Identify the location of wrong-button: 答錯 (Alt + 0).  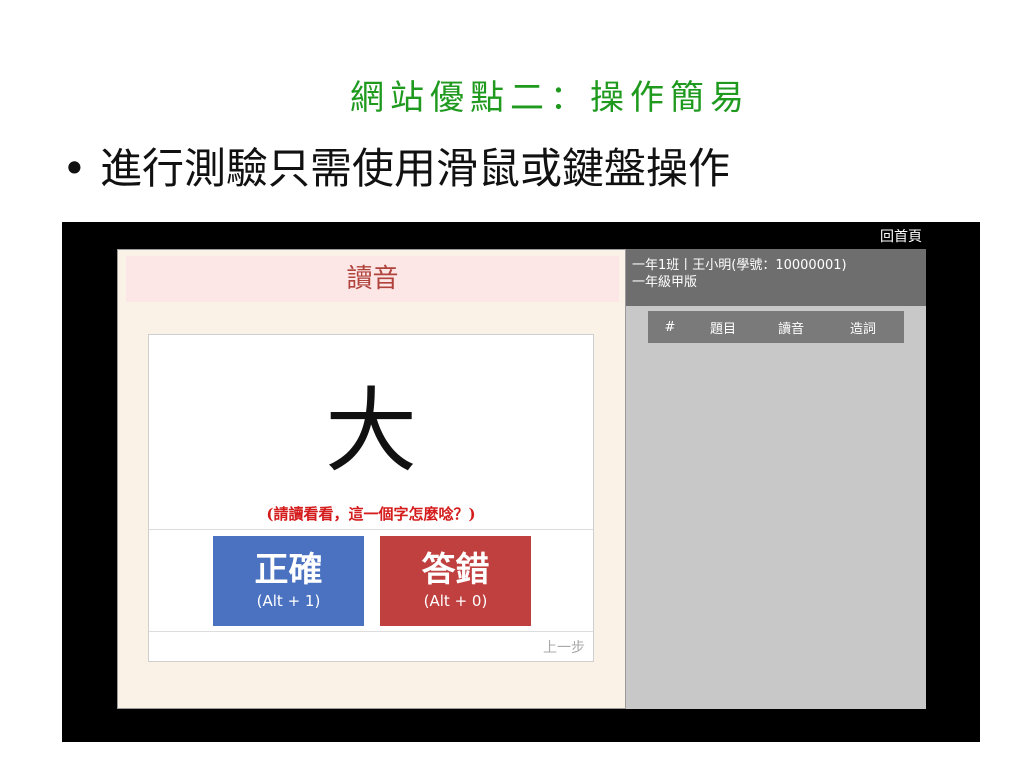
(455, 581).